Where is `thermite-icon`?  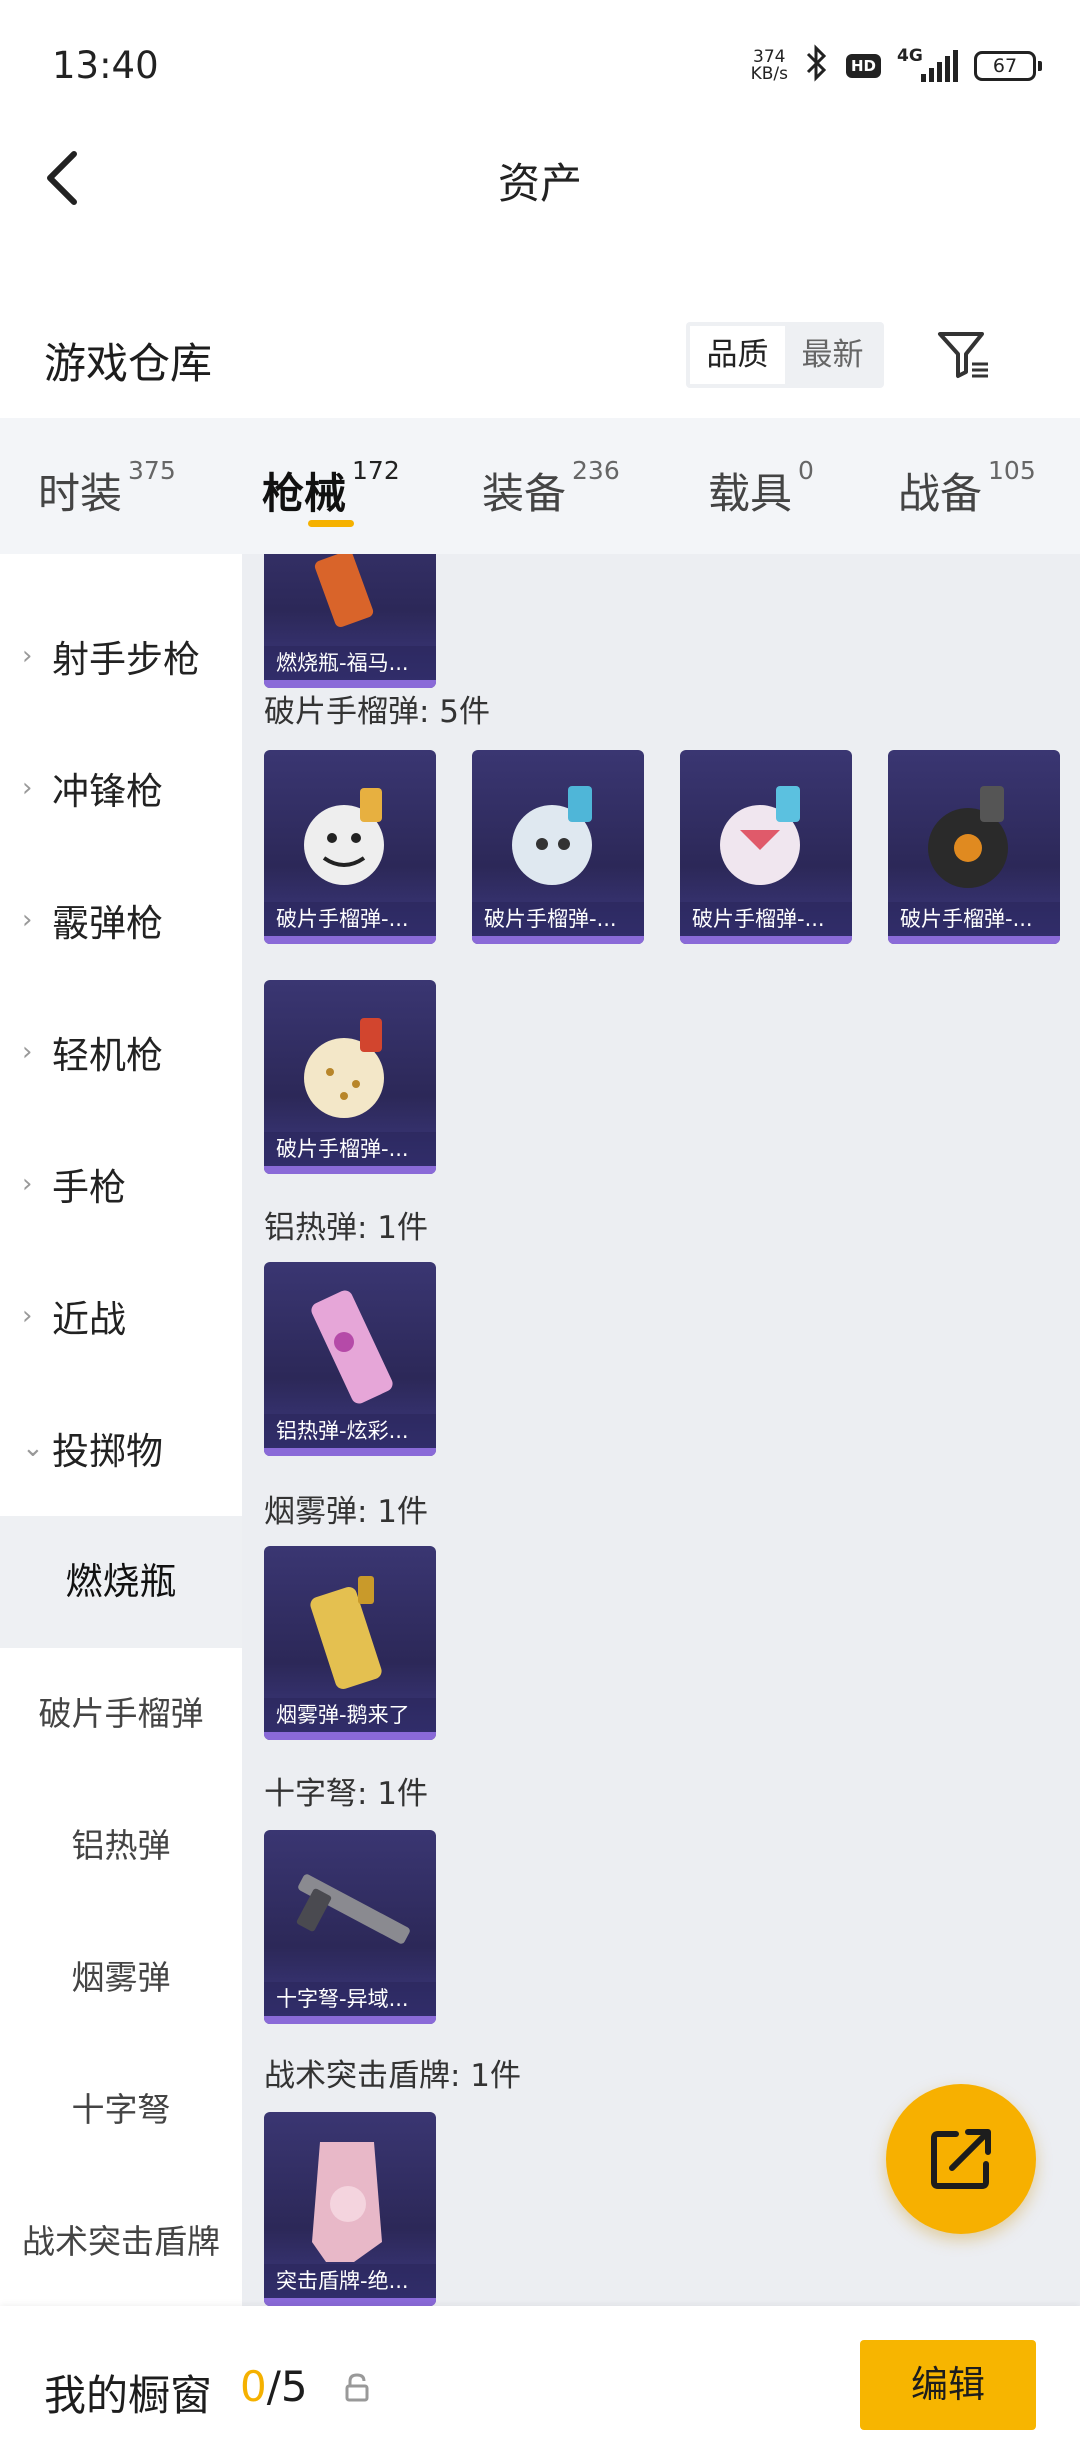
thermite-icon is located at coordinates (352, 1347).